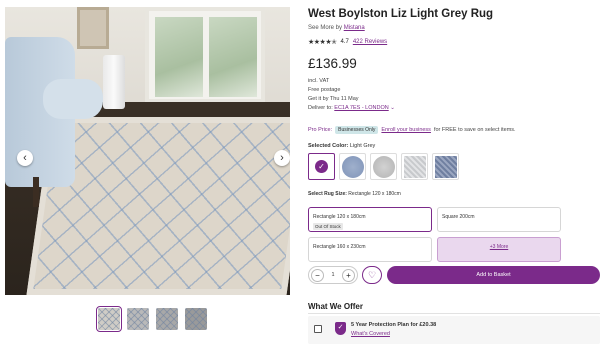  What do you see at coordinates (348, 275) in the screenshot?
I see `increase-quantity-button: +` at bounding box center [348, 275].